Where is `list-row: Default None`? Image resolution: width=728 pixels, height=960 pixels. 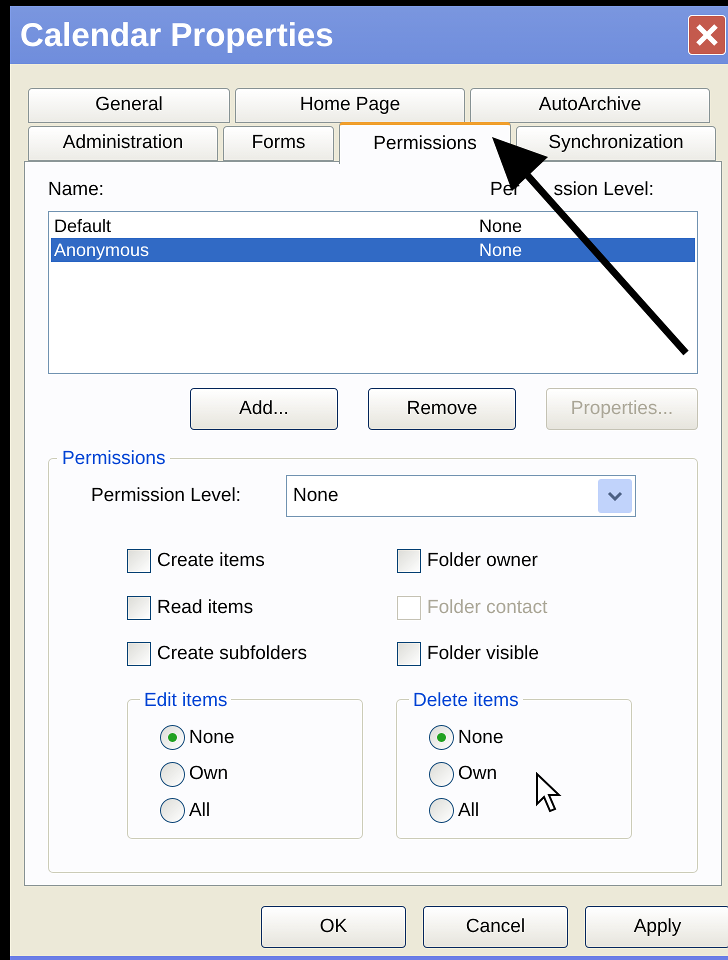 list-row: Default None is located at coordinates (373, 226).